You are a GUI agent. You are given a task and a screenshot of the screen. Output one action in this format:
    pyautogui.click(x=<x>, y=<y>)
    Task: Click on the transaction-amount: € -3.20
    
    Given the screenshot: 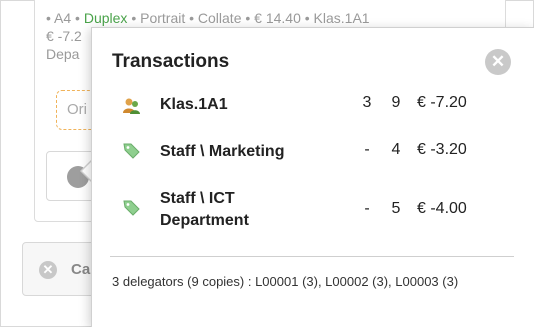 What is the action you would take?
    pyautogui.click(x=442, y=149)
    